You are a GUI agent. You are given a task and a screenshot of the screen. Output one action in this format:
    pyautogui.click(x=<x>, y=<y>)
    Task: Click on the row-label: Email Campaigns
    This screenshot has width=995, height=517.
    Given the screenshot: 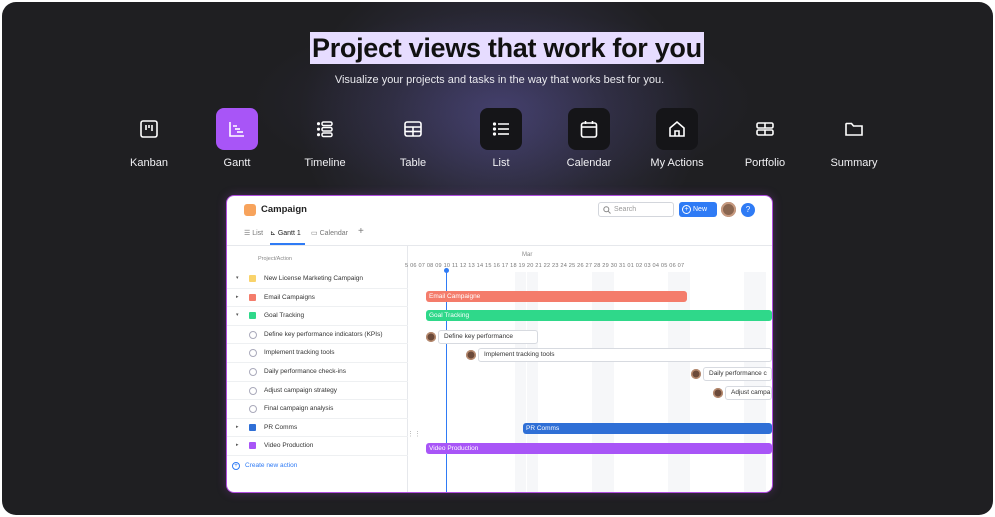 What is the action you would take?
    pyautogui.click(x=289, y=297)
    